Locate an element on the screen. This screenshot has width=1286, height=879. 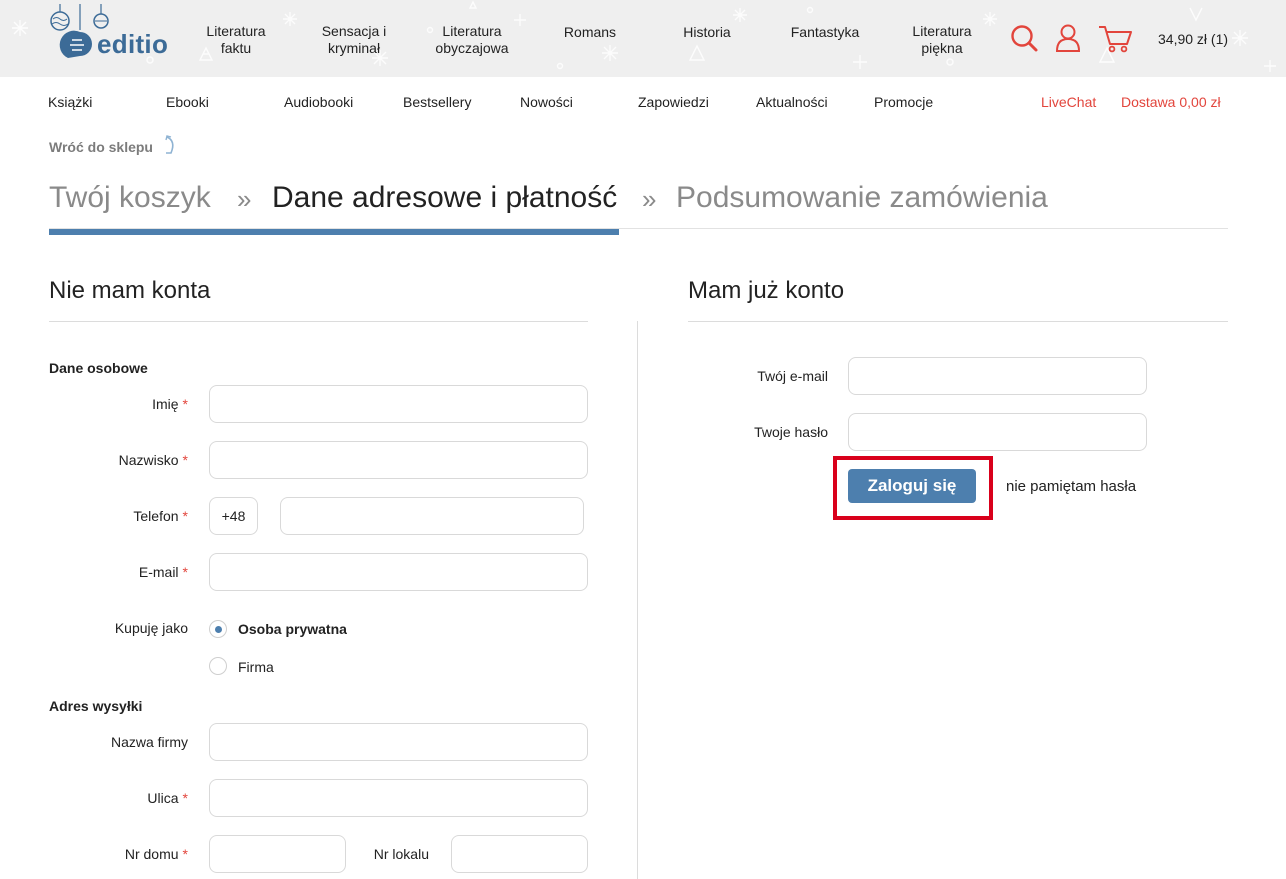
brand-name: editio is located at coordinates (132, 44).